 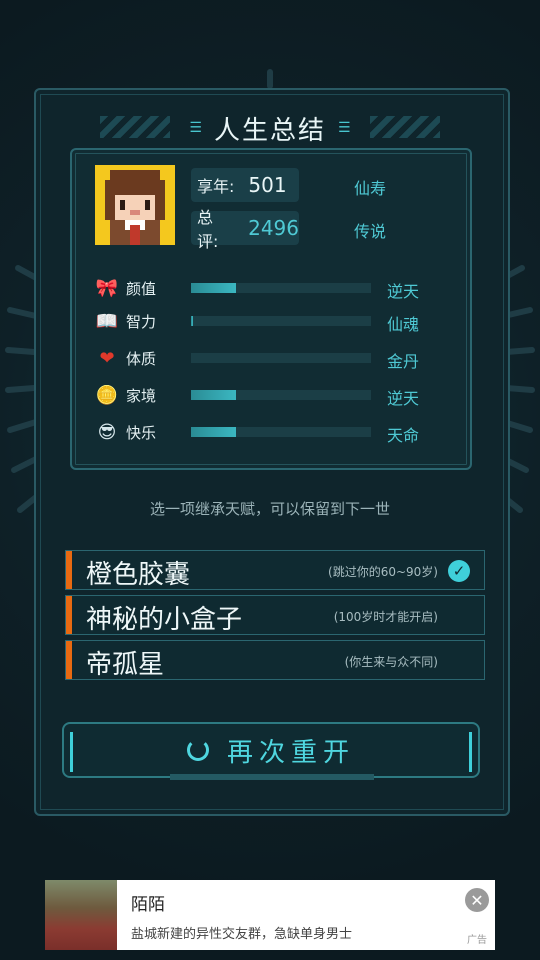 I want to click on page-title: 人生总结, so click(x=269, y=130).